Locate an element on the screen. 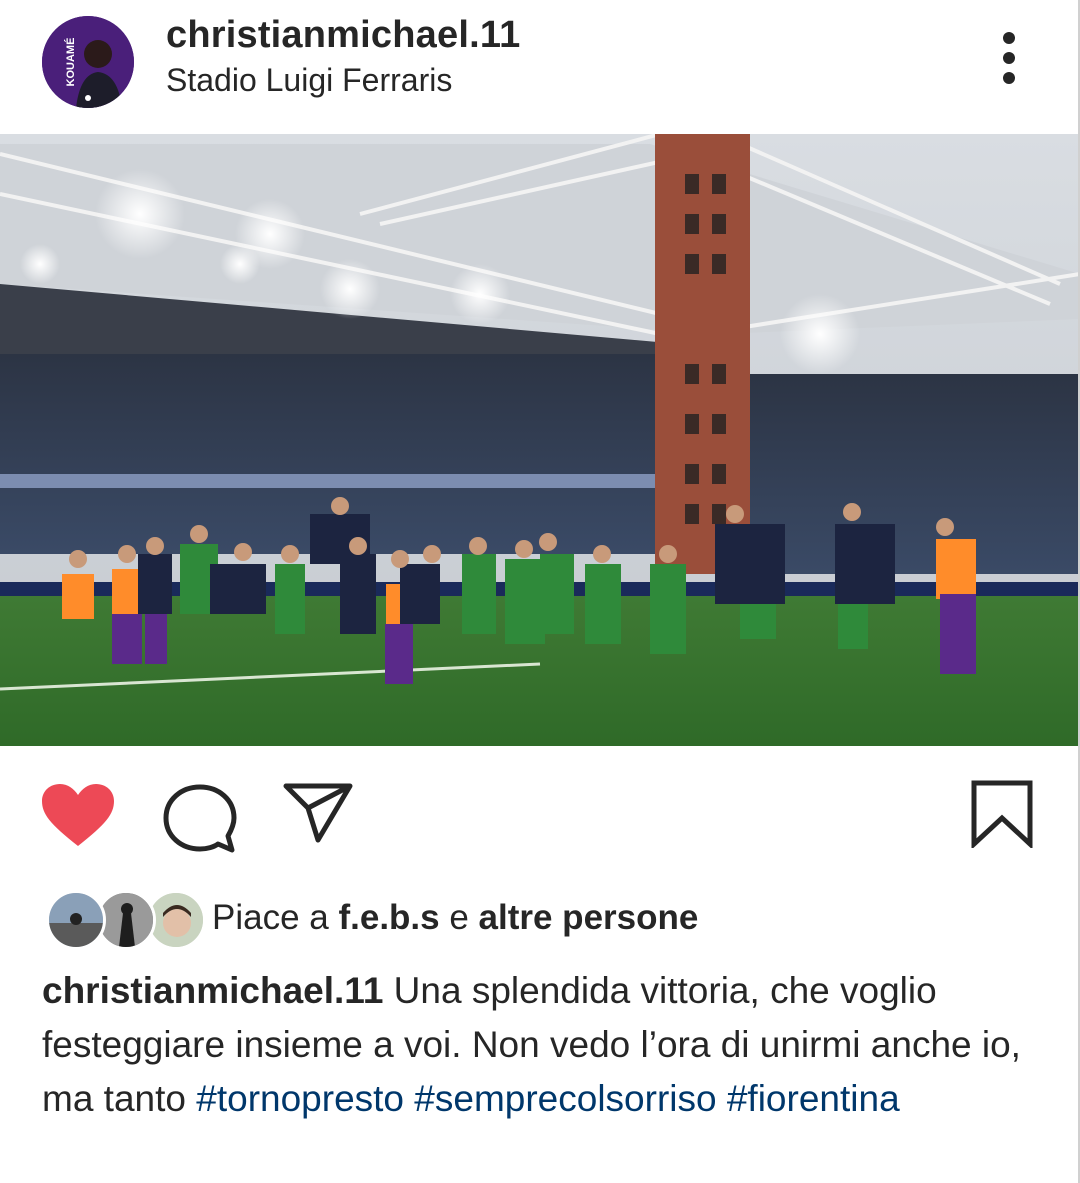 Image resolution: width=1080 pixels, height=1183 pixels. caption-username: christianmichael.11 is located at coordinates (212, 990).